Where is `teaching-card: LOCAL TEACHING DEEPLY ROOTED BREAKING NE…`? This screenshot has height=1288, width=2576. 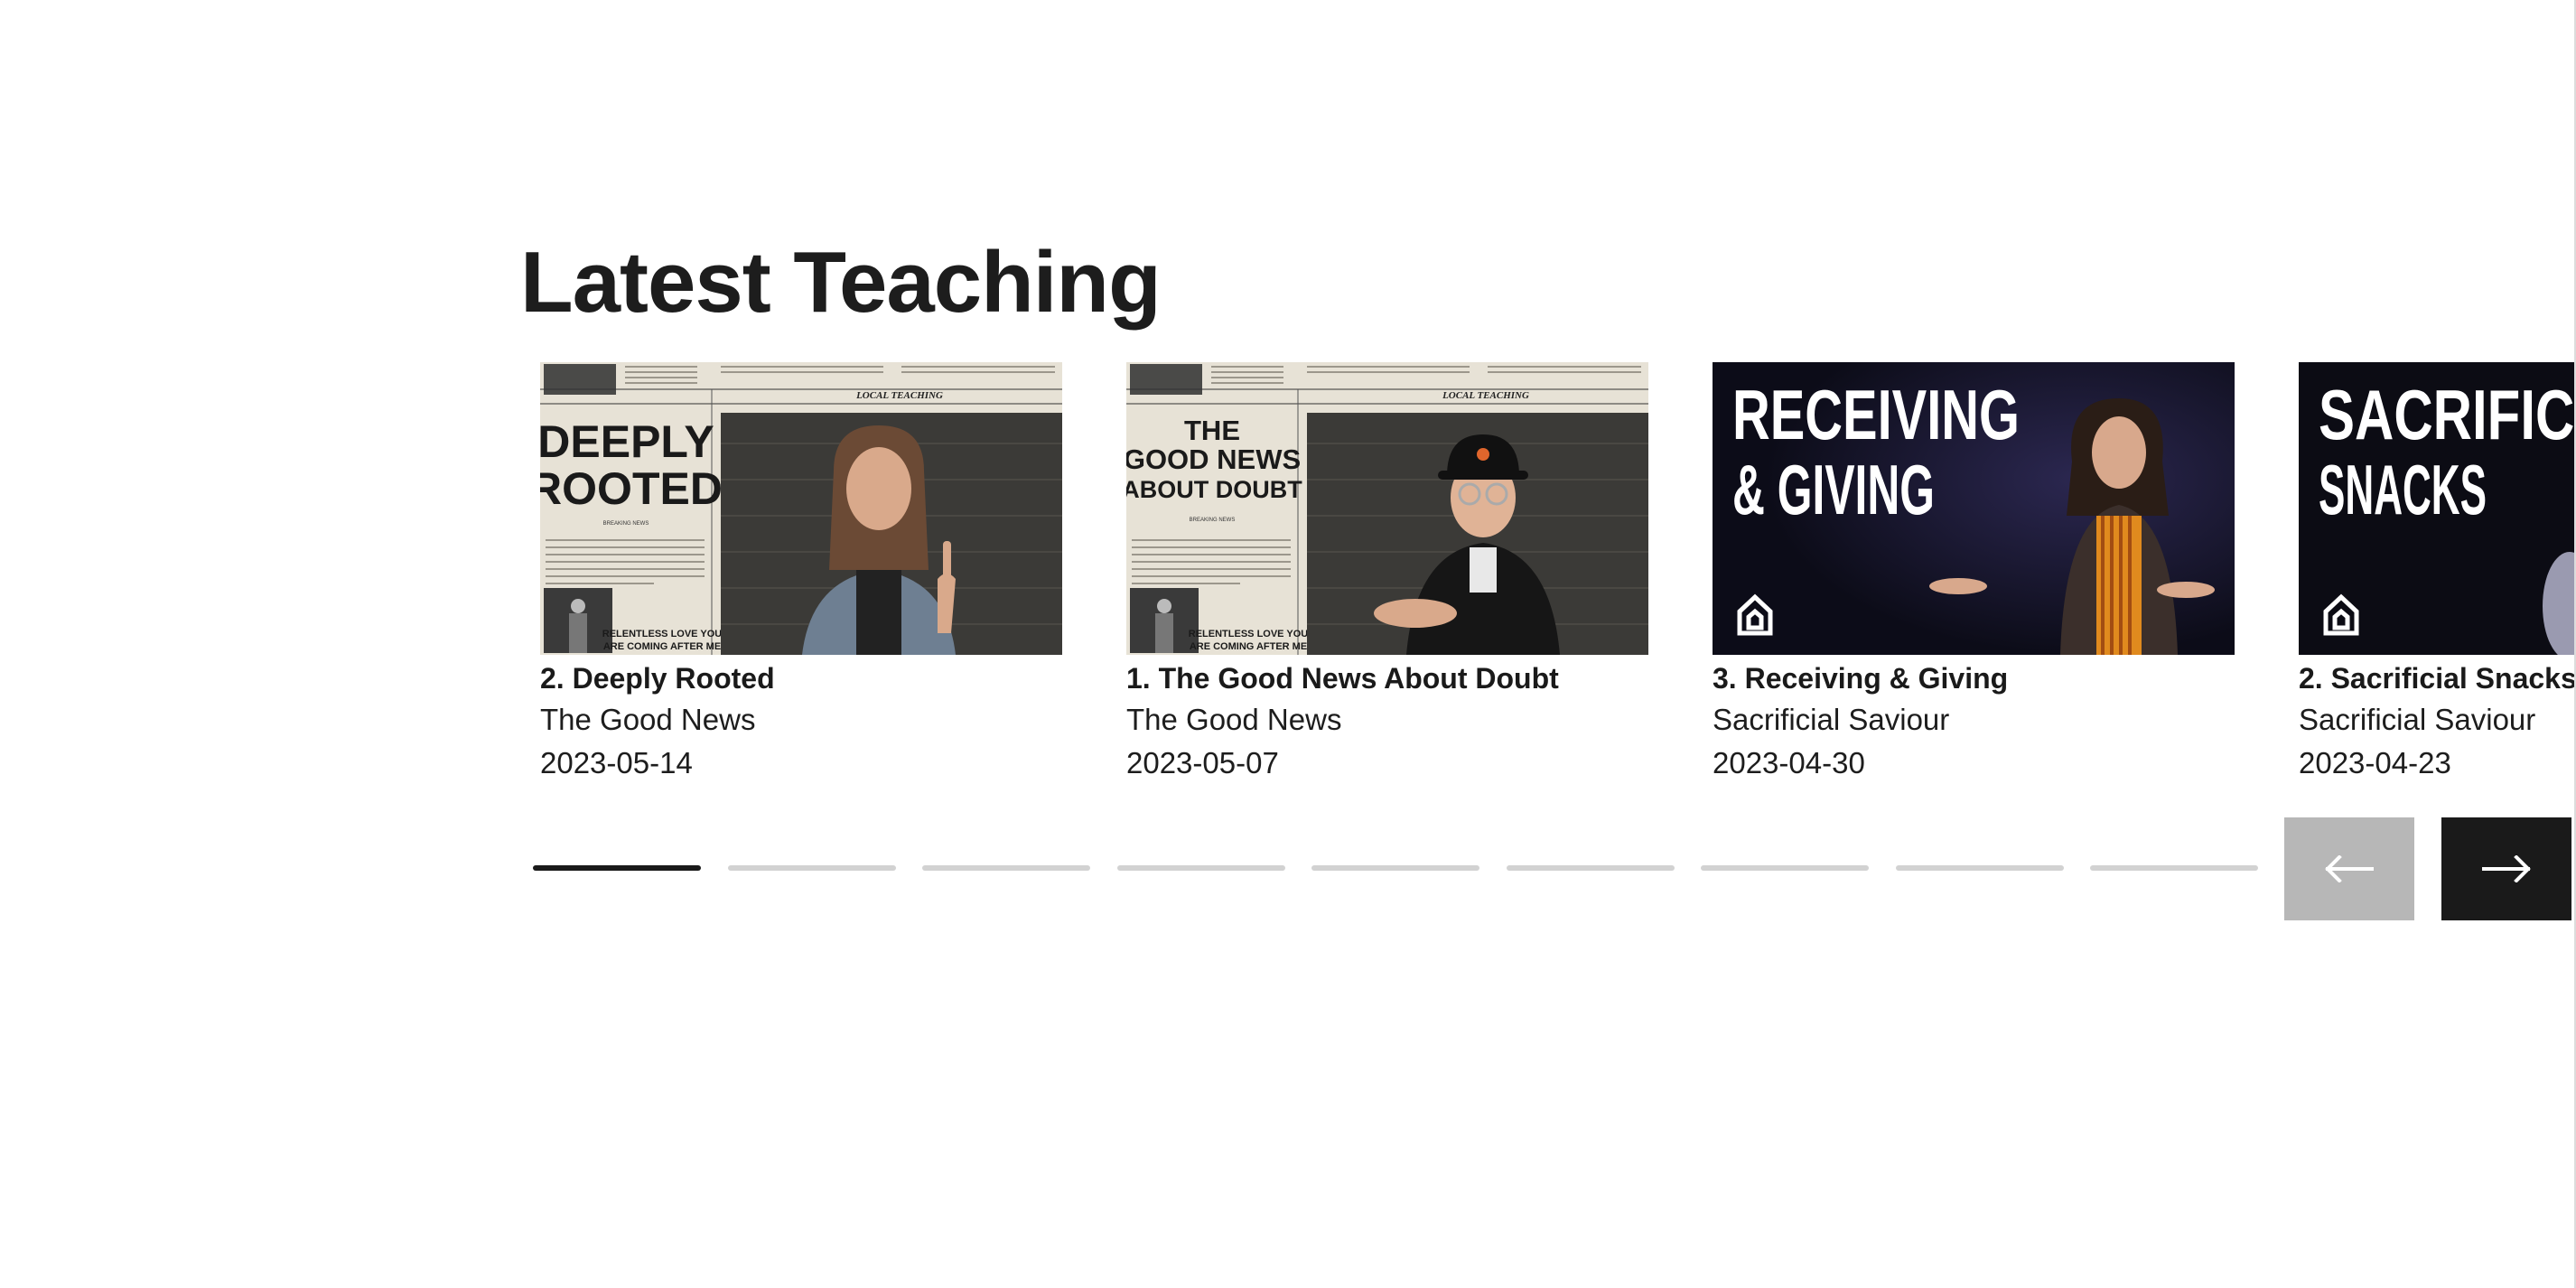
teaching-card: LOCAL TEACHING DEEPLY ROOTED BREAKING NE… is located at coordinates (801, 573).